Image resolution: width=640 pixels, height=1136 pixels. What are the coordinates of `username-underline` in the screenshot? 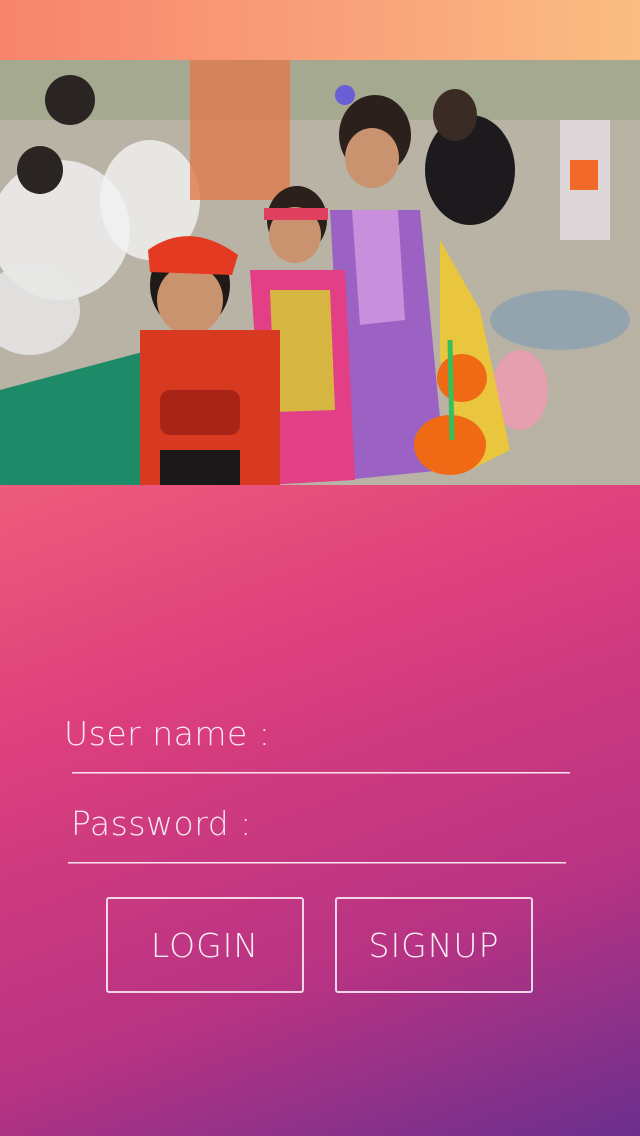 It's located at (321, 772).